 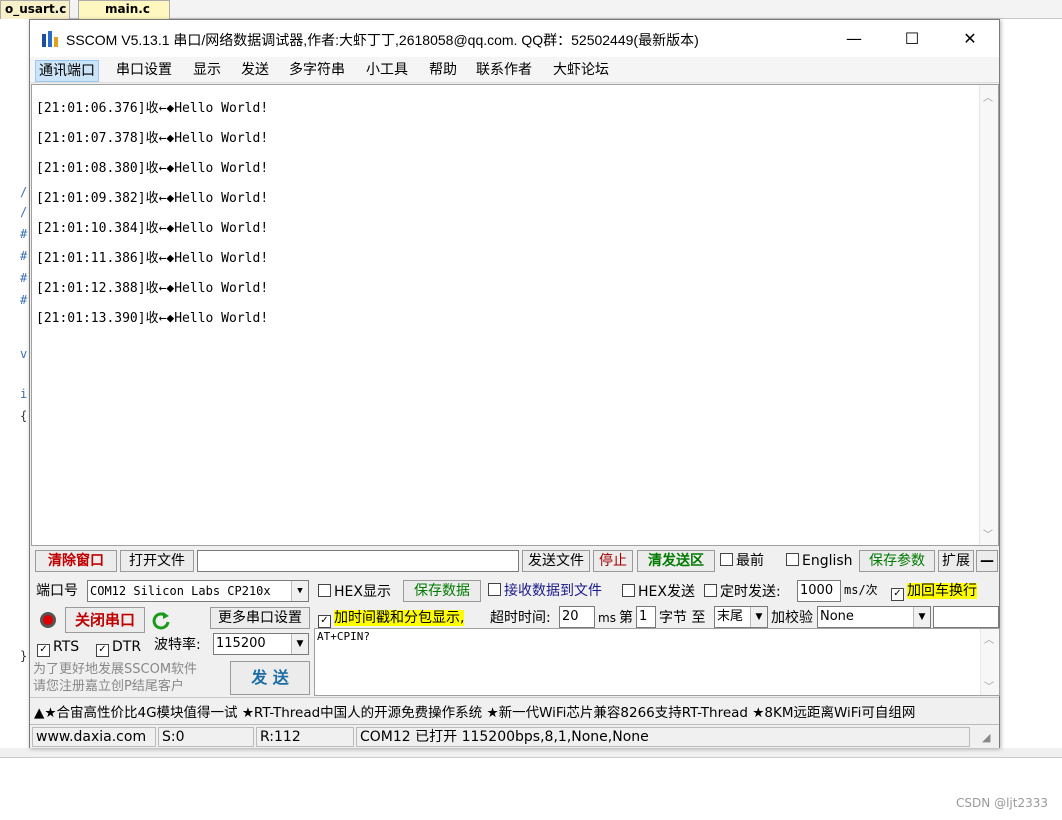 What do you see at coordinates (127, 9) in the screenshot?
I see `ide-tab-label: main.c` at bounding box center [127, 9].